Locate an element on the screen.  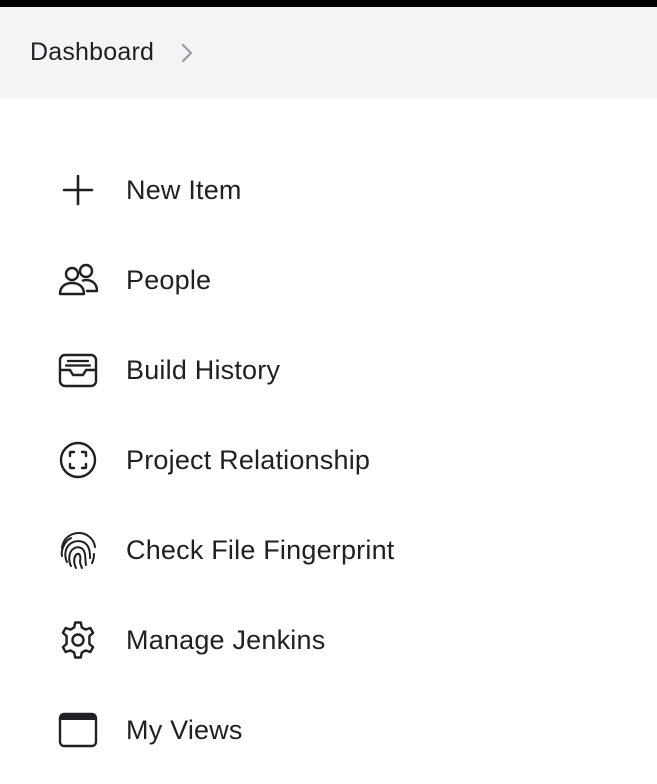
task-label: My Views is located at coordinates (184, 729).